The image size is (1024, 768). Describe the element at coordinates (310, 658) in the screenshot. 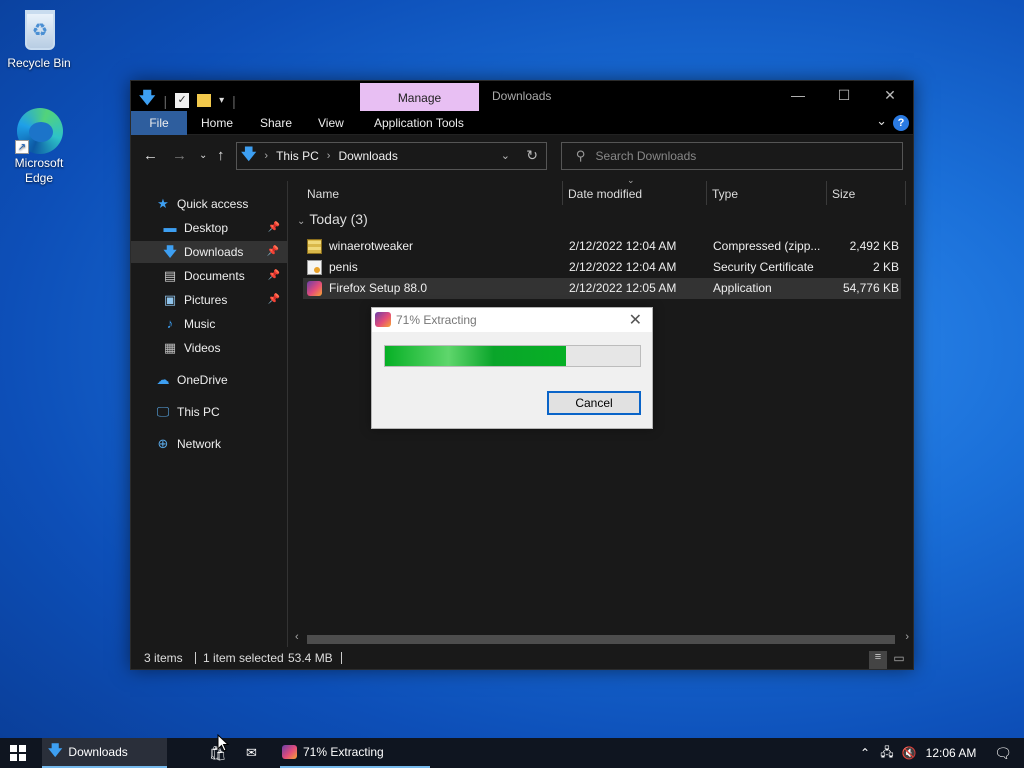

I see `selection-size: 53.4 MB` at that location.